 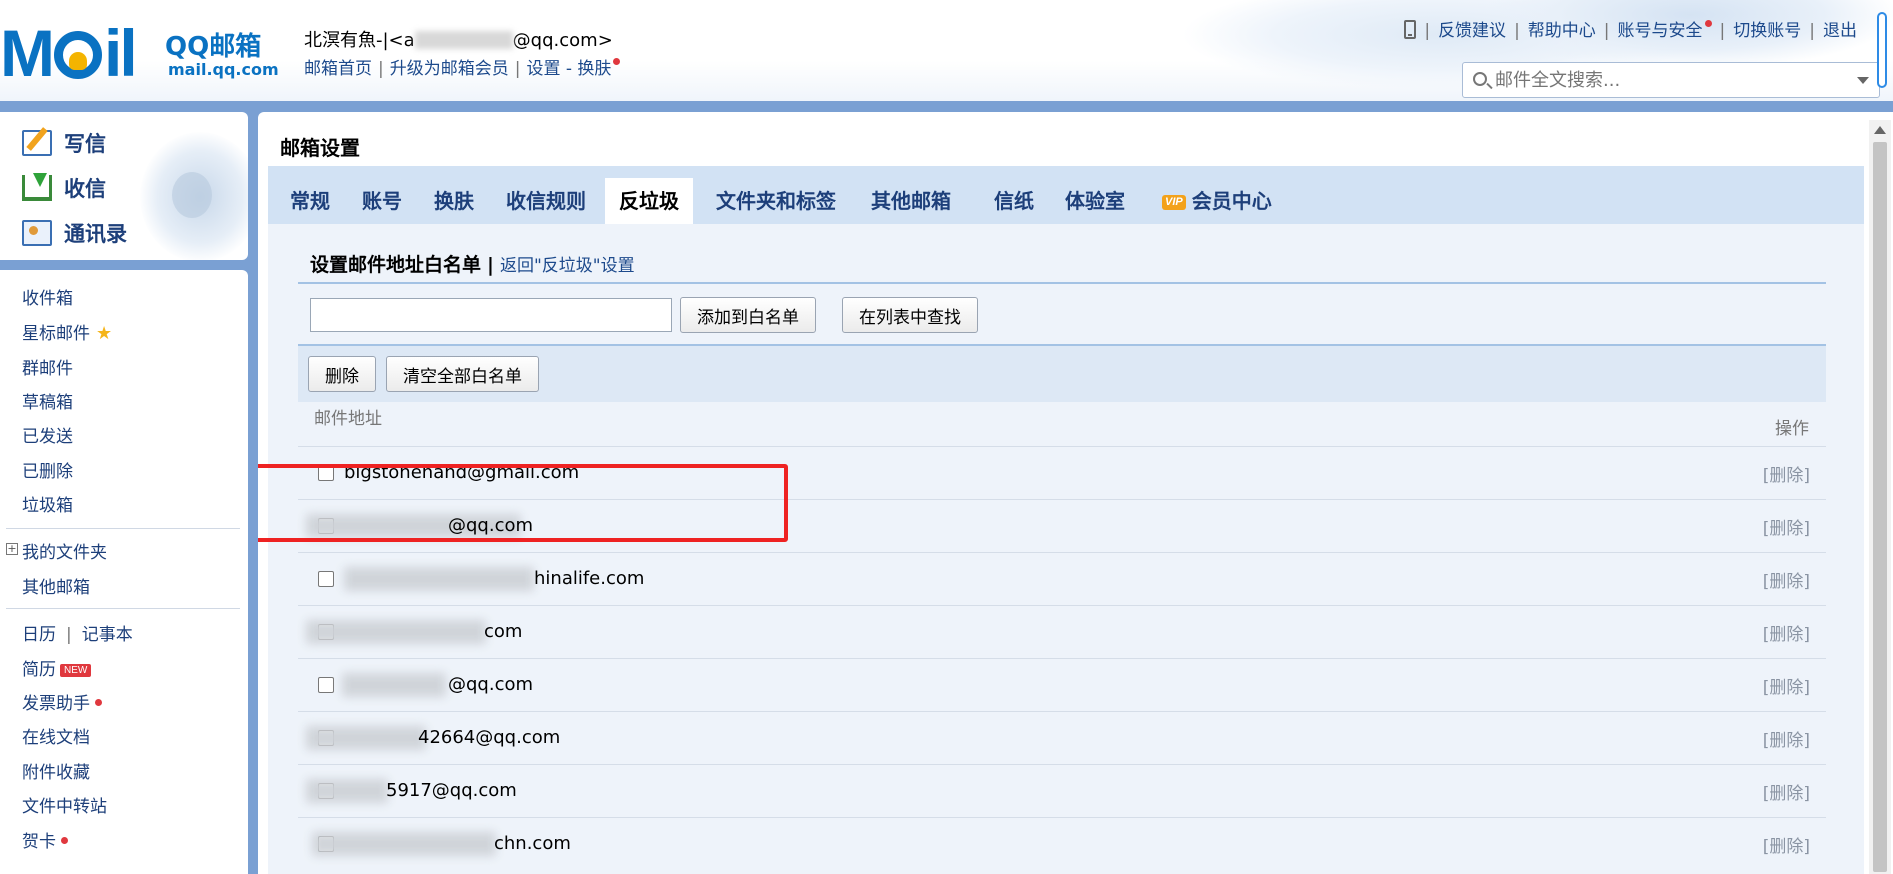 What do you see at coordinates (56, 770) in the screenshot?
I see `attachments-link: 附件收藏` at bounding box center [56, 770].